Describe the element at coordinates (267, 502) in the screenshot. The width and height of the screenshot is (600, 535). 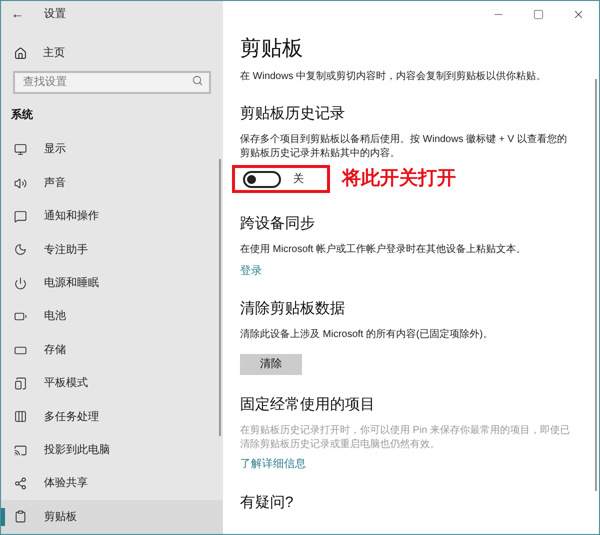
I see `section-heading: 有疑问?` at that location.